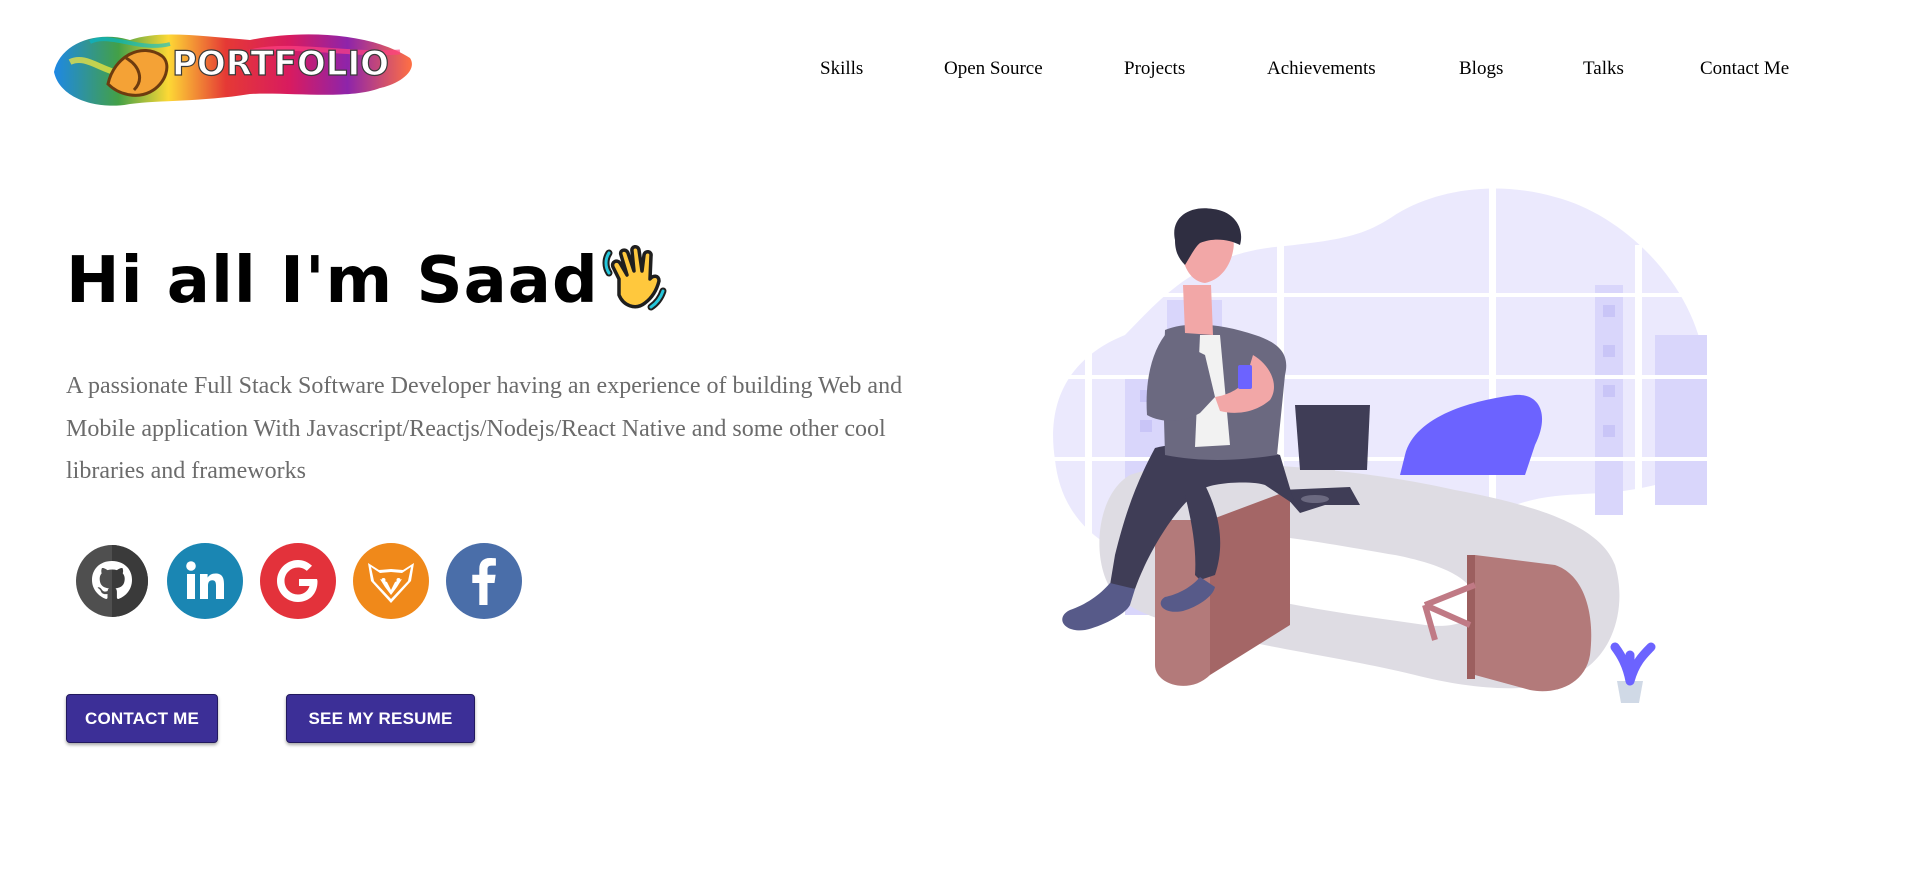 Image resolution: width=1911 pixels, height=869 pixels. I want to click on nav-item-projects: Projects, so click(1154, 69).